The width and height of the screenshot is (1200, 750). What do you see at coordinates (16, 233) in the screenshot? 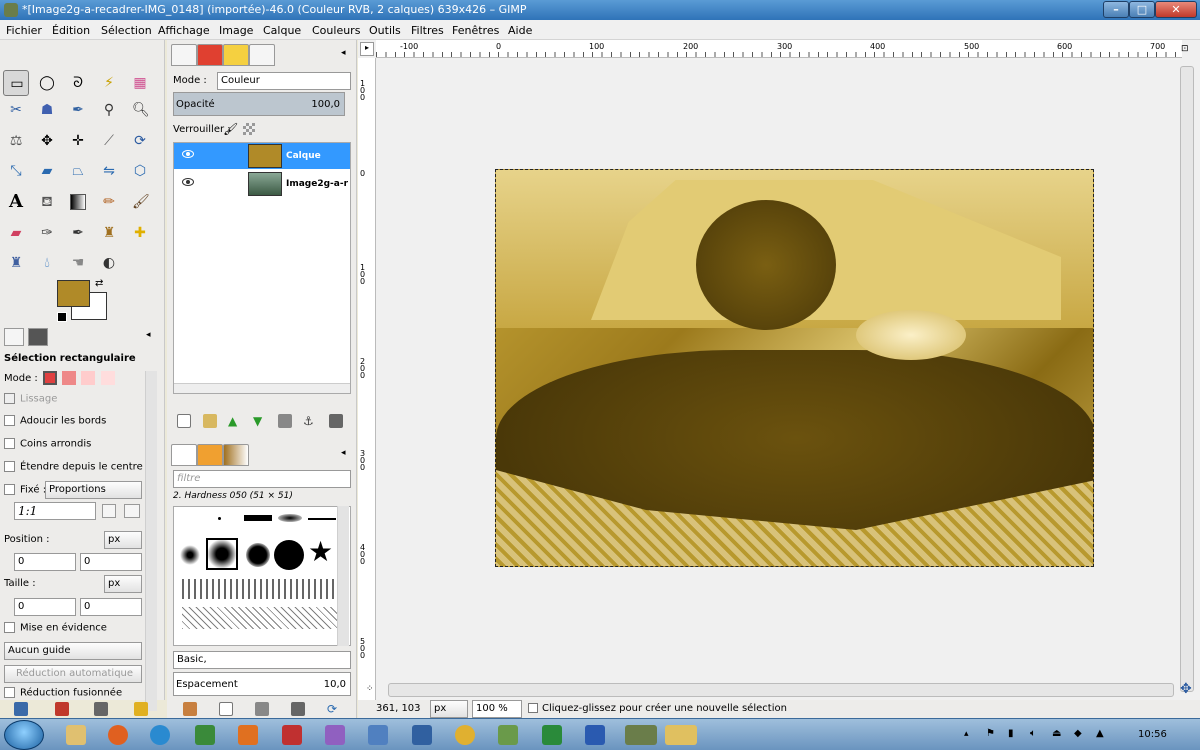
I see `eraser-tool: ▰` at bounding box center [16, 233].